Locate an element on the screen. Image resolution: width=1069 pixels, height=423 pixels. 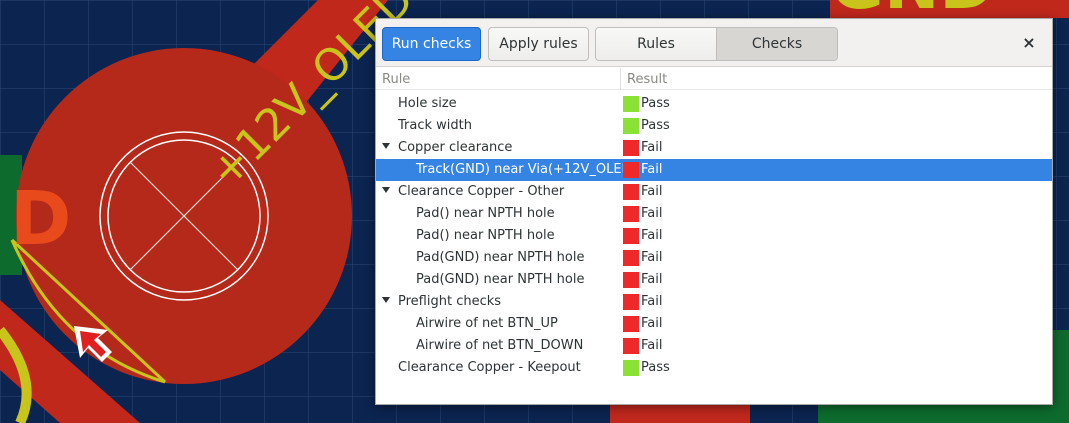
rule-label: Preflight checks is located at coordinates (450, 301).